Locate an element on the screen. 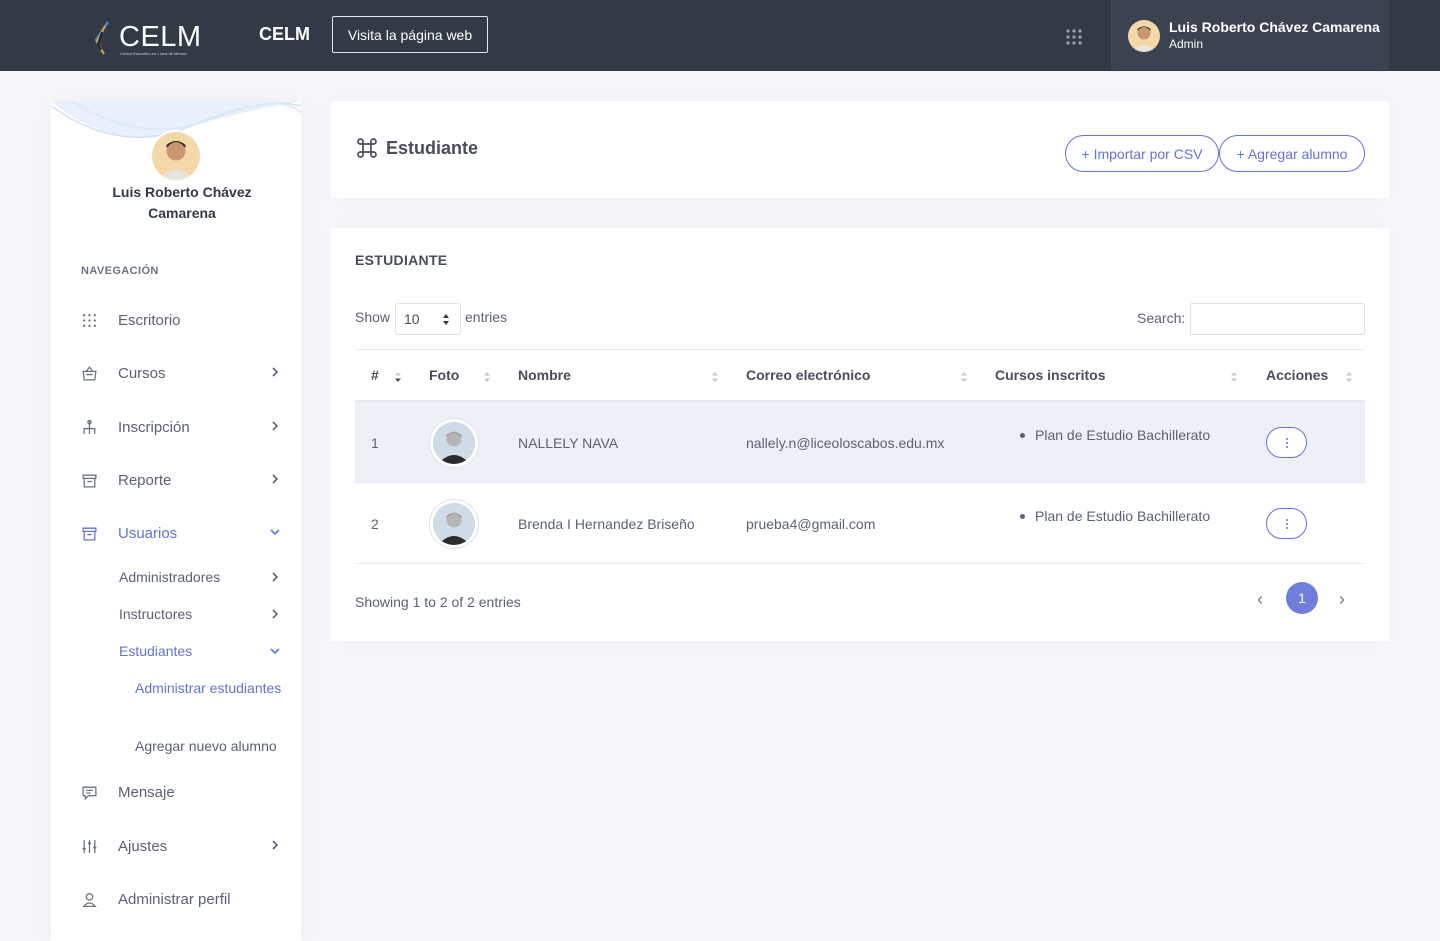 This screenshot has width=1440, height=941. sidebar-item-estudiantes: Estudiantes is located at coordinates (200, 651).